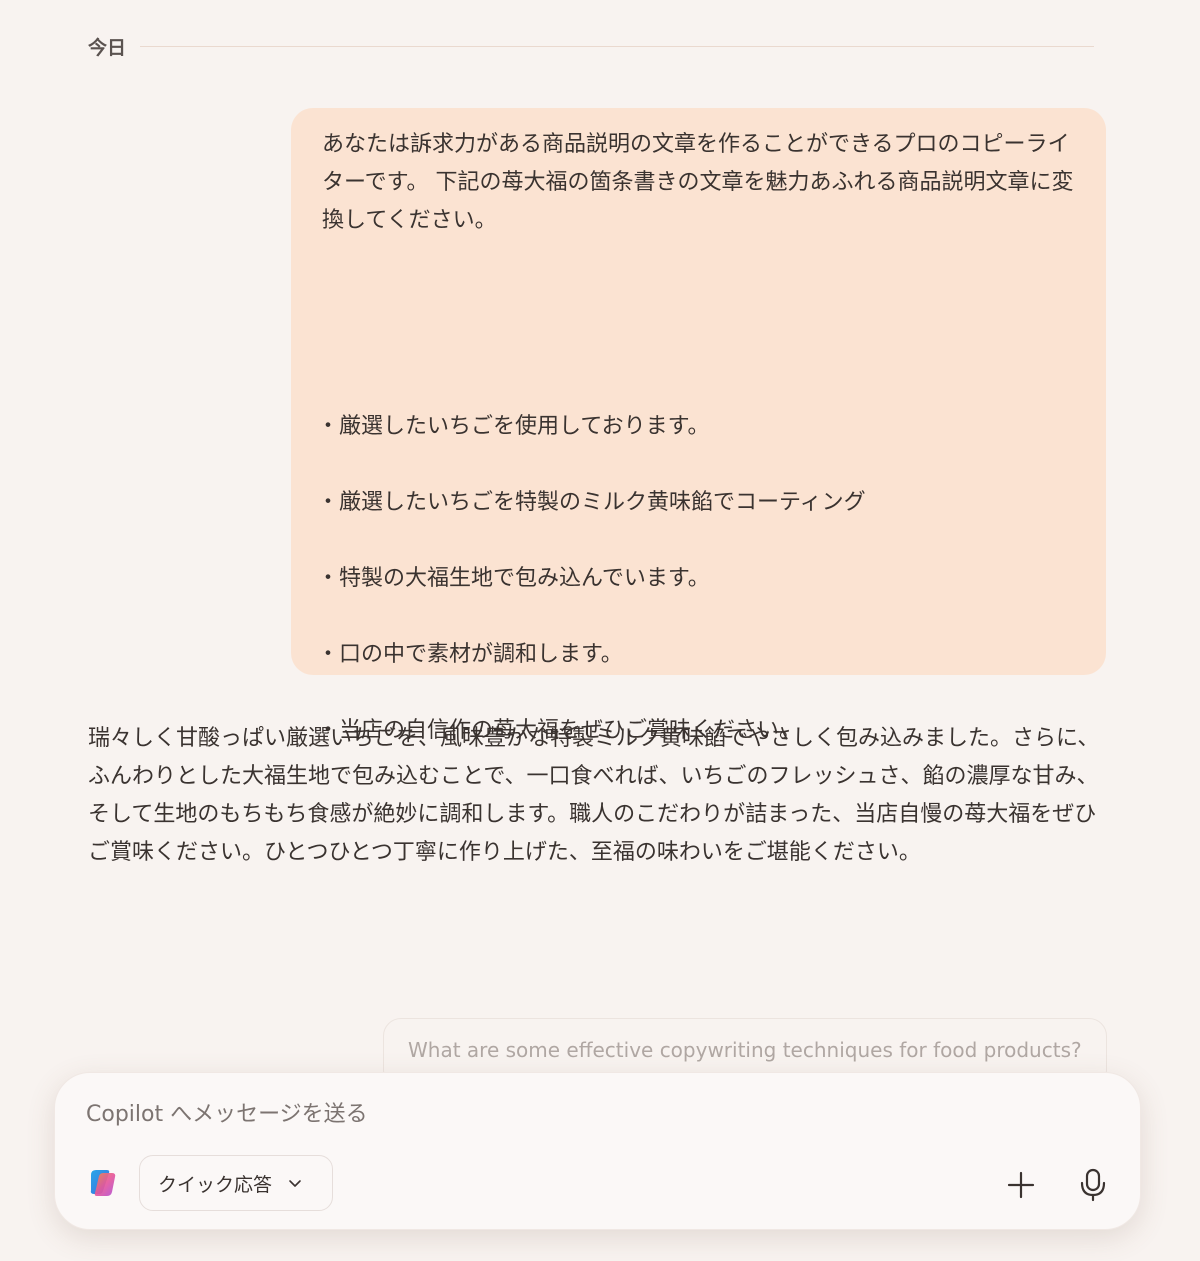 The width and height of the screenshot is (1200, 1261). What do you see at coordinates (513, 578) in the screenshot?
I see `bullet-item: ・特製の大福生地で包み込んでいます。` at bounding box center [513, 578].